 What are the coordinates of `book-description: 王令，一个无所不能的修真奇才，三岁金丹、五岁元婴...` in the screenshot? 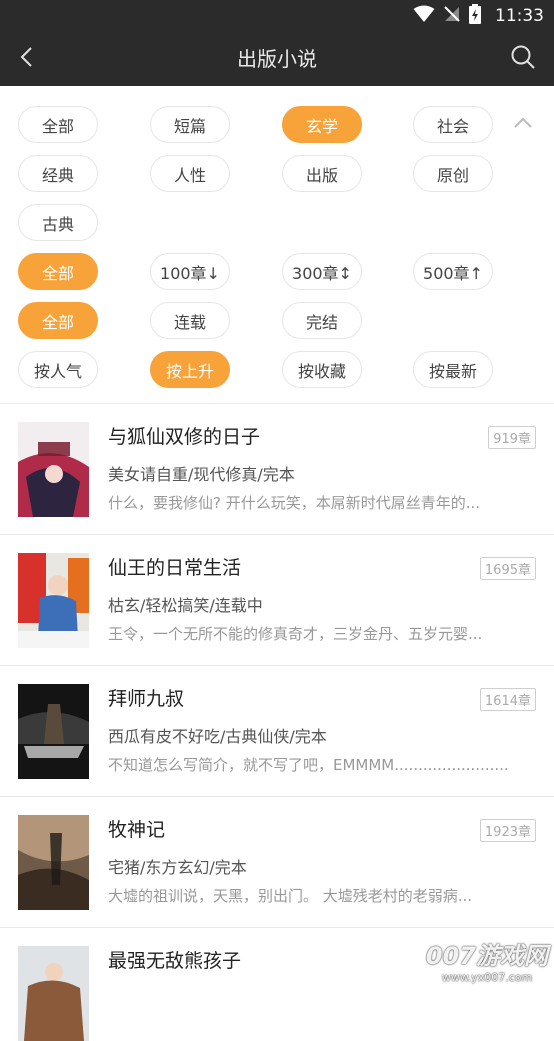 It's located at (321, 633).